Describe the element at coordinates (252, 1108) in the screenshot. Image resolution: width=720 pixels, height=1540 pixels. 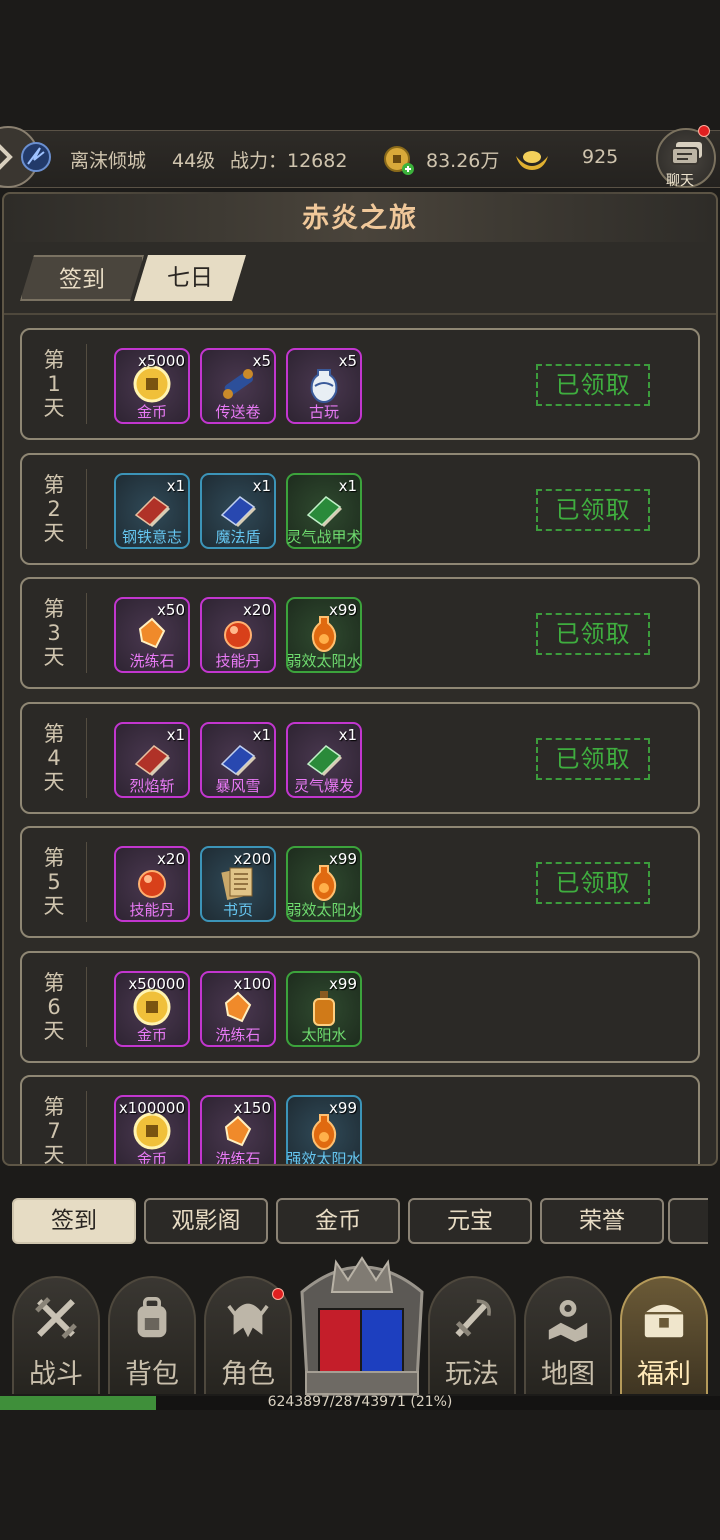
I see `item-quantity: x150` at that location.